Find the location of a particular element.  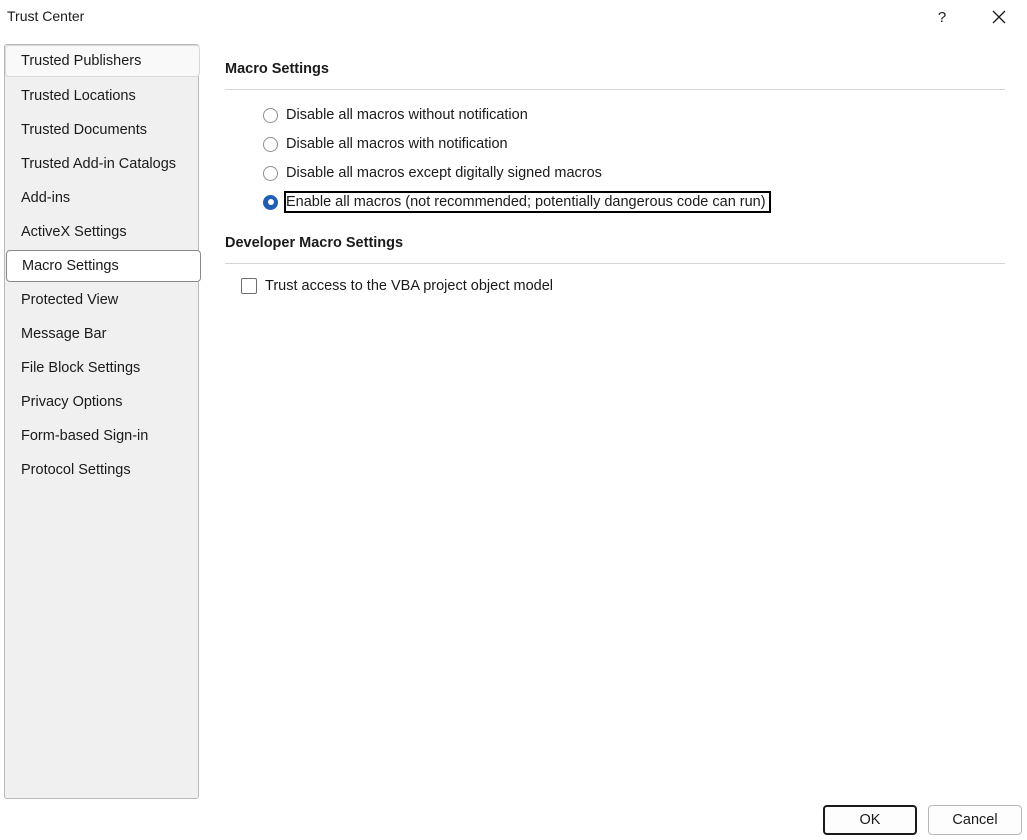

radio-label: Disable all macros without notification is located at coordinates (407, 115).